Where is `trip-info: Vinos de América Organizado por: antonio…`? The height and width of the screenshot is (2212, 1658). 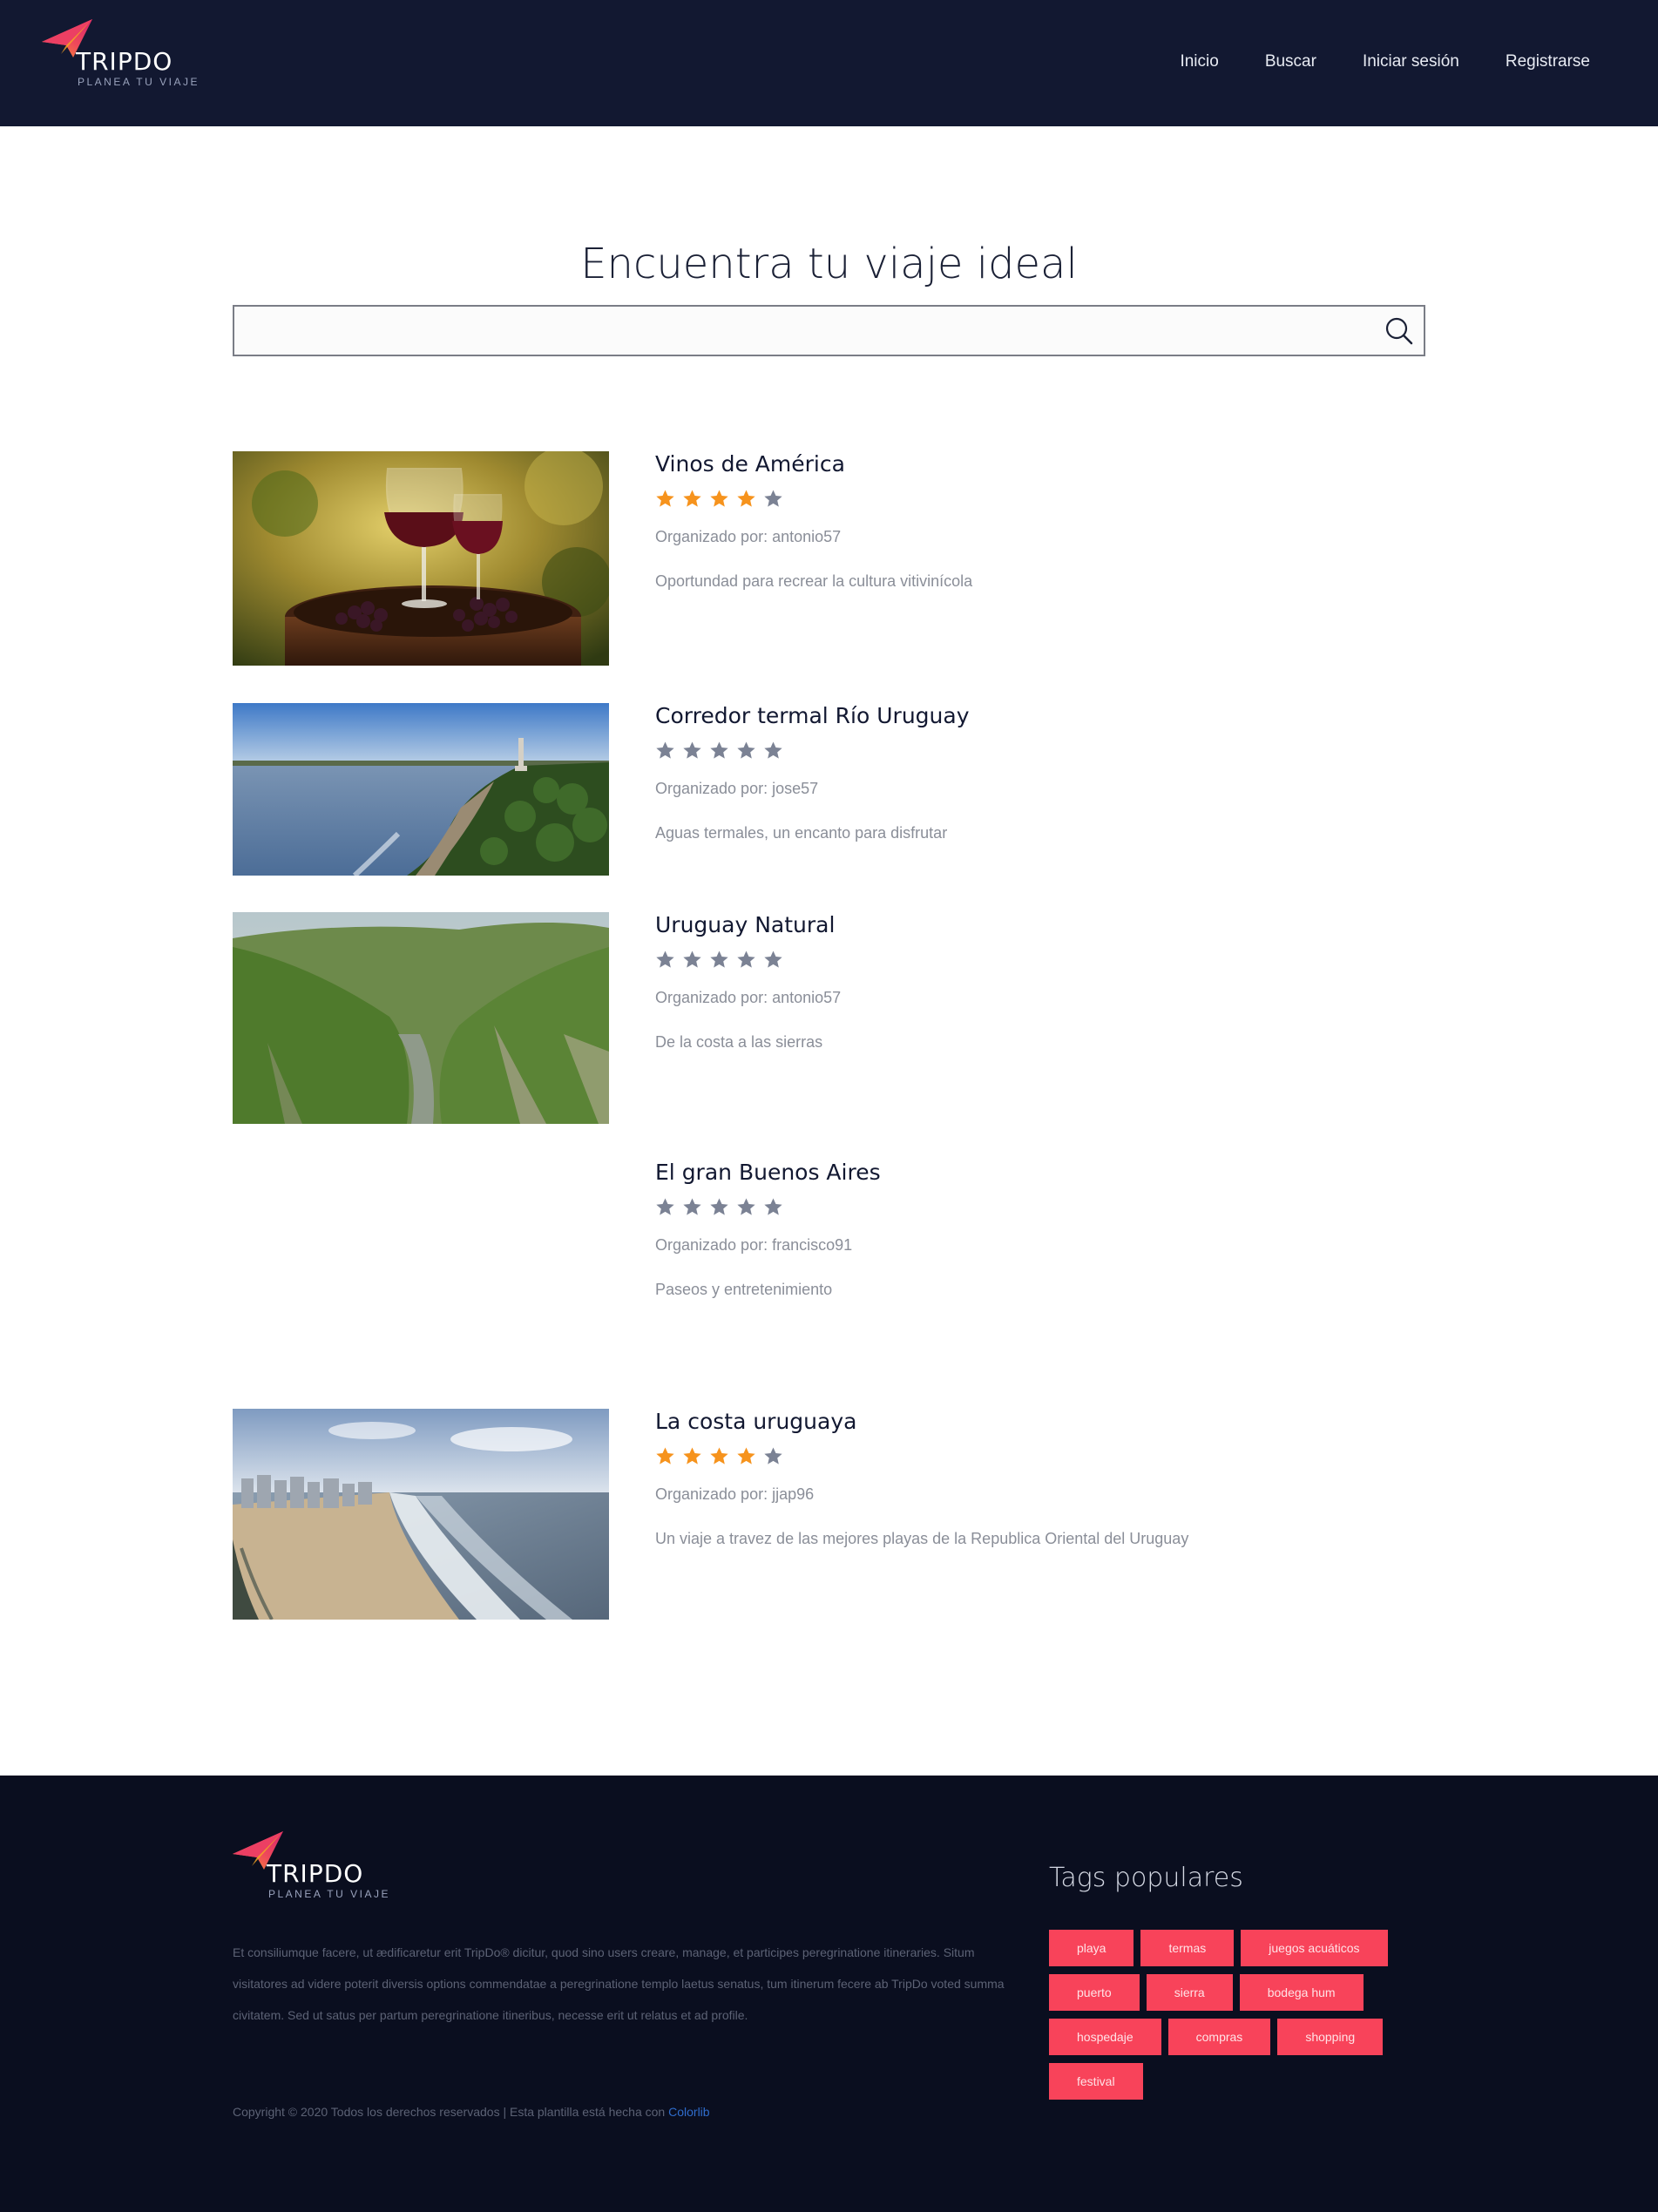
trip-info: Vinos de América Organizado por: antonio… is located at coordinates (1038, 521).